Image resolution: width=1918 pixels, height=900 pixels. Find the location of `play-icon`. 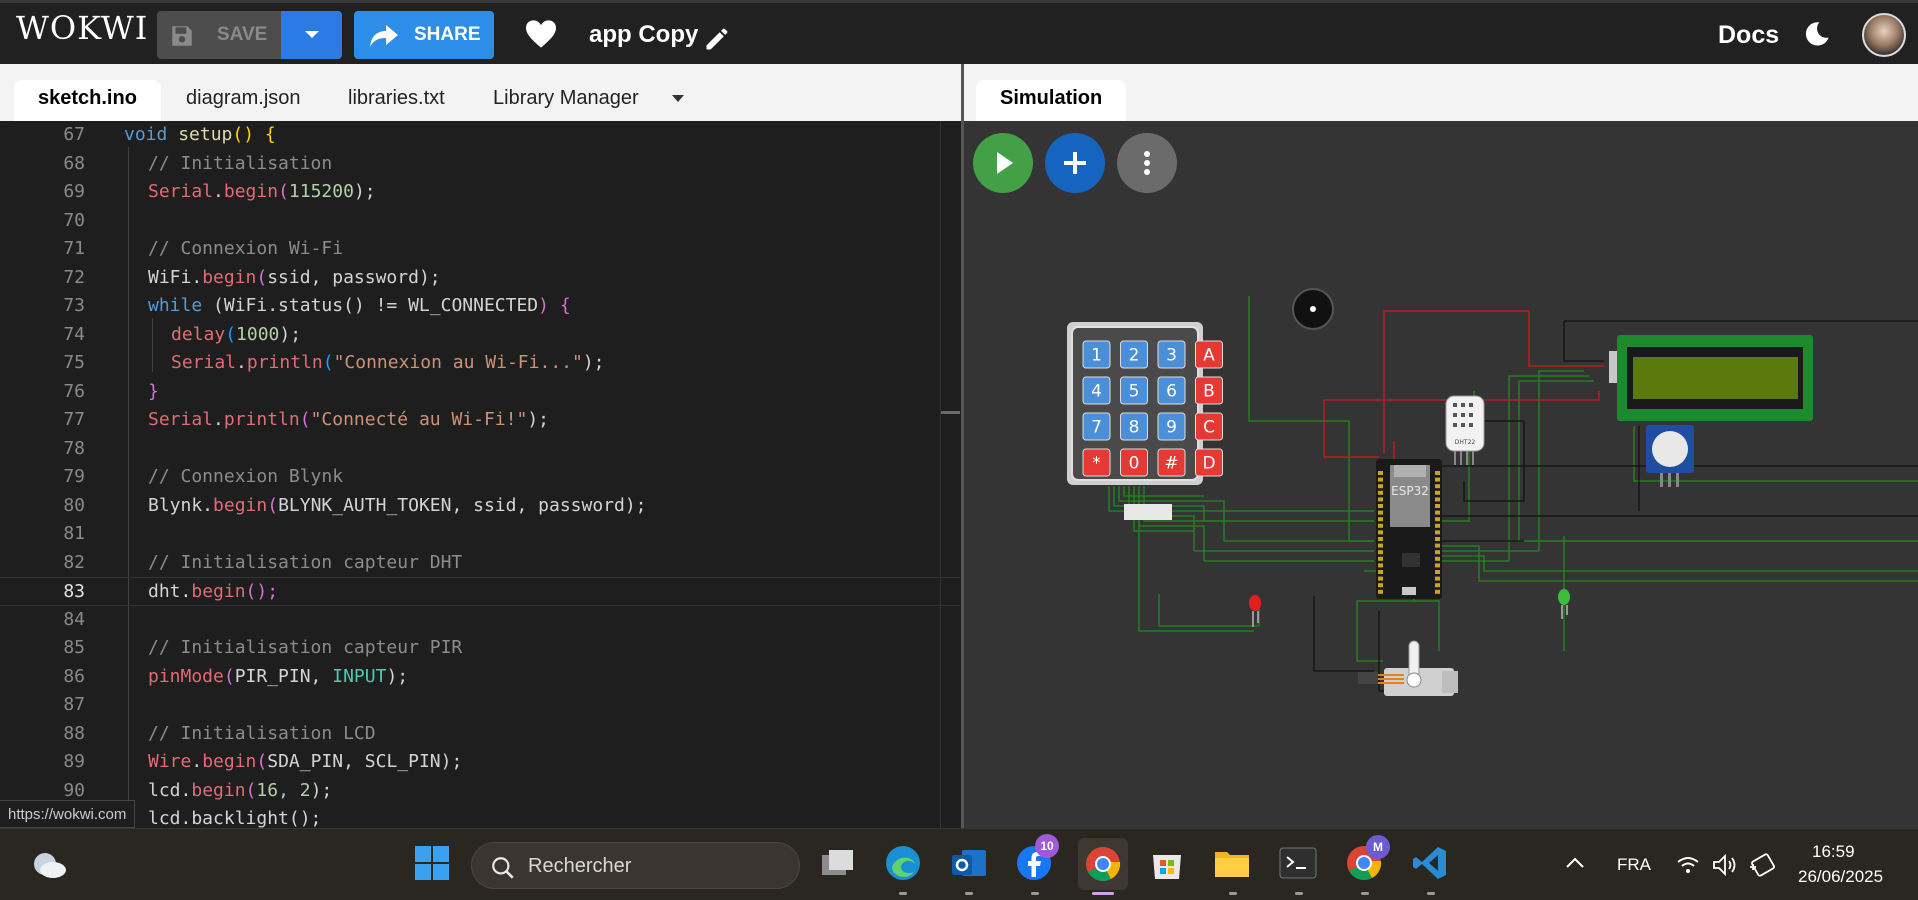

play-icon is located at coordinates (1005, 163).